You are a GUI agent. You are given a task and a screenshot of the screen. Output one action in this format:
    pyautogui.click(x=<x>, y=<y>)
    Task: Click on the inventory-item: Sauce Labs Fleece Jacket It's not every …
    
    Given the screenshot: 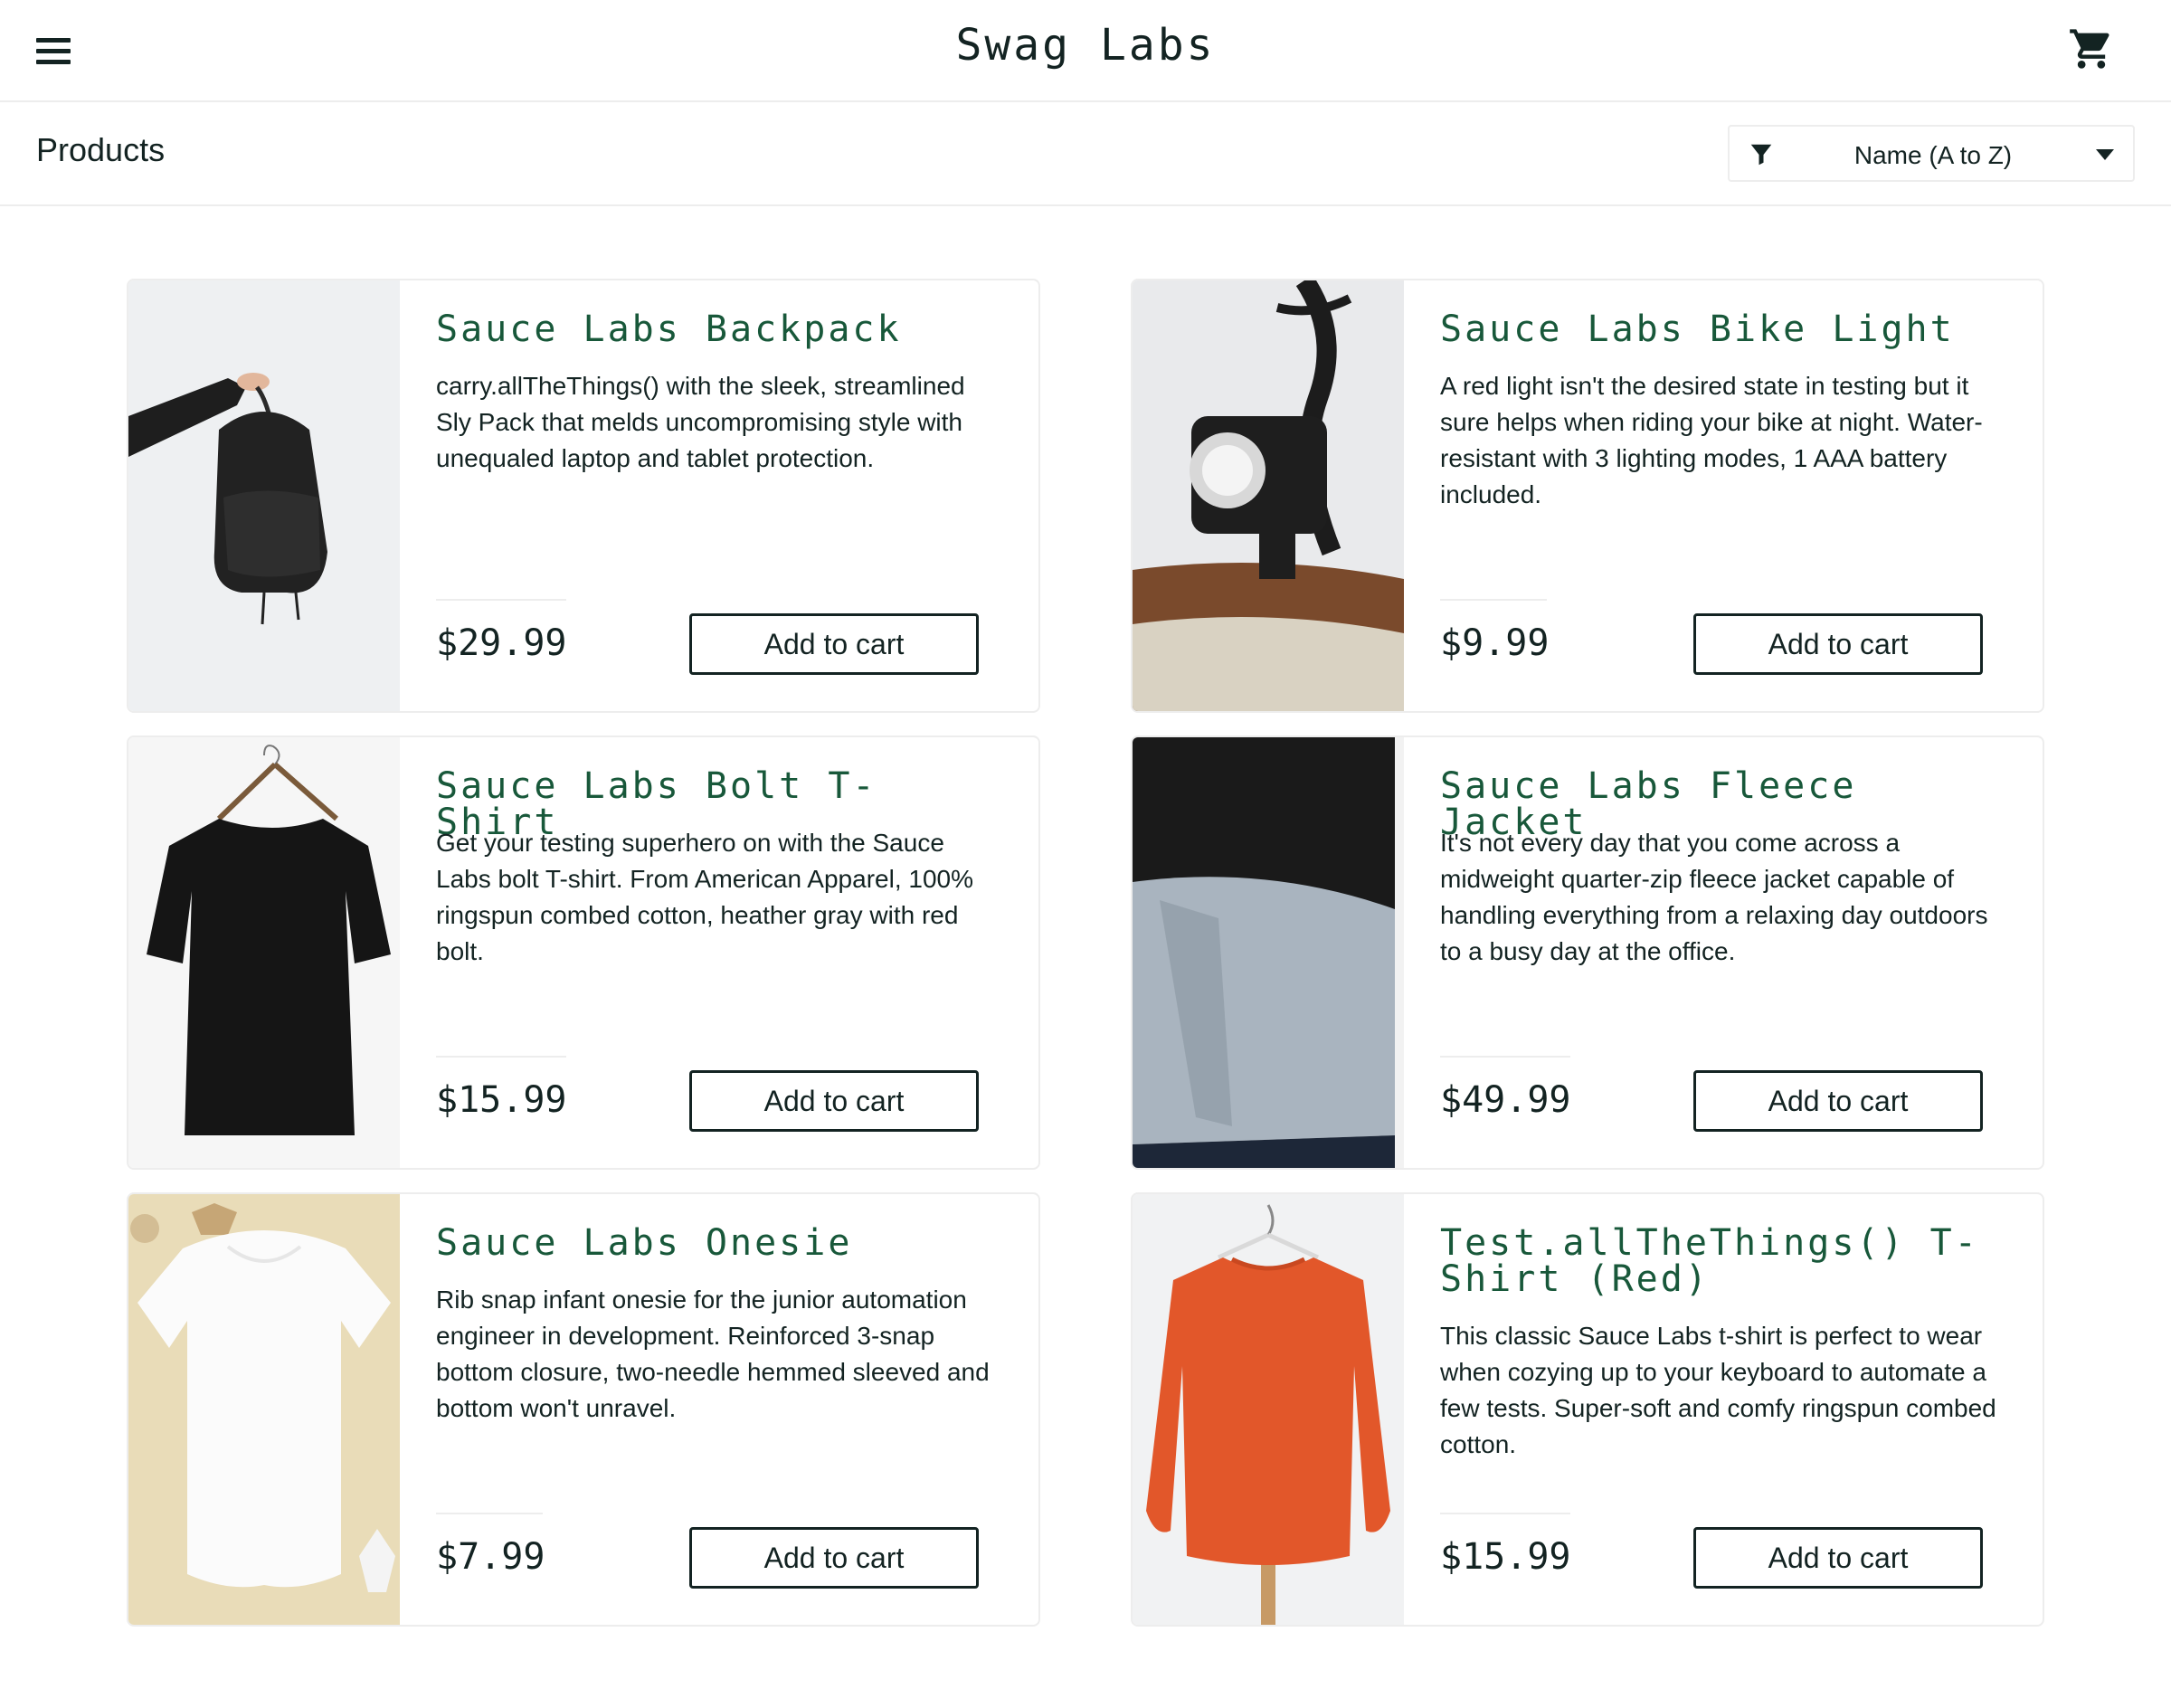 What is the action you would take?
    pyautogui.click(x=1587, y=952)
    